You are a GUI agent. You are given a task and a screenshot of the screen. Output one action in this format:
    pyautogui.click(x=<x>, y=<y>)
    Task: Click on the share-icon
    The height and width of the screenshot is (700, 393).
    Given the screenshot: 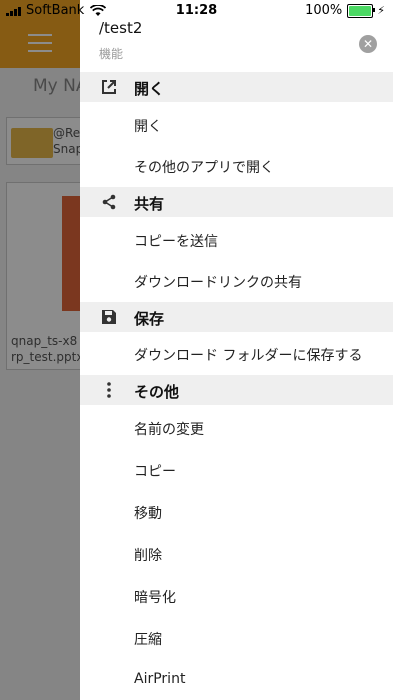 What is the action you would take?
    pyautogui.click(x=109, y=202)
    